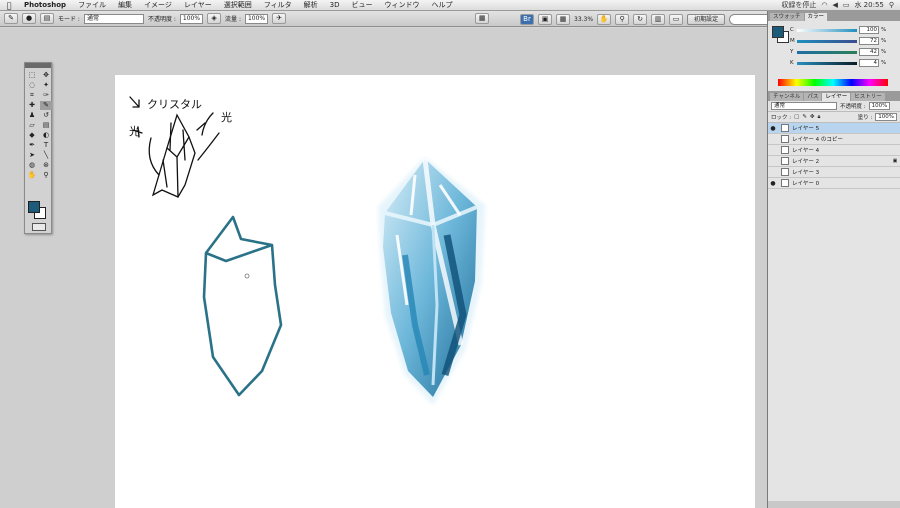  I want to click on eraser-tool-icon: ▱, so click(32, 125).